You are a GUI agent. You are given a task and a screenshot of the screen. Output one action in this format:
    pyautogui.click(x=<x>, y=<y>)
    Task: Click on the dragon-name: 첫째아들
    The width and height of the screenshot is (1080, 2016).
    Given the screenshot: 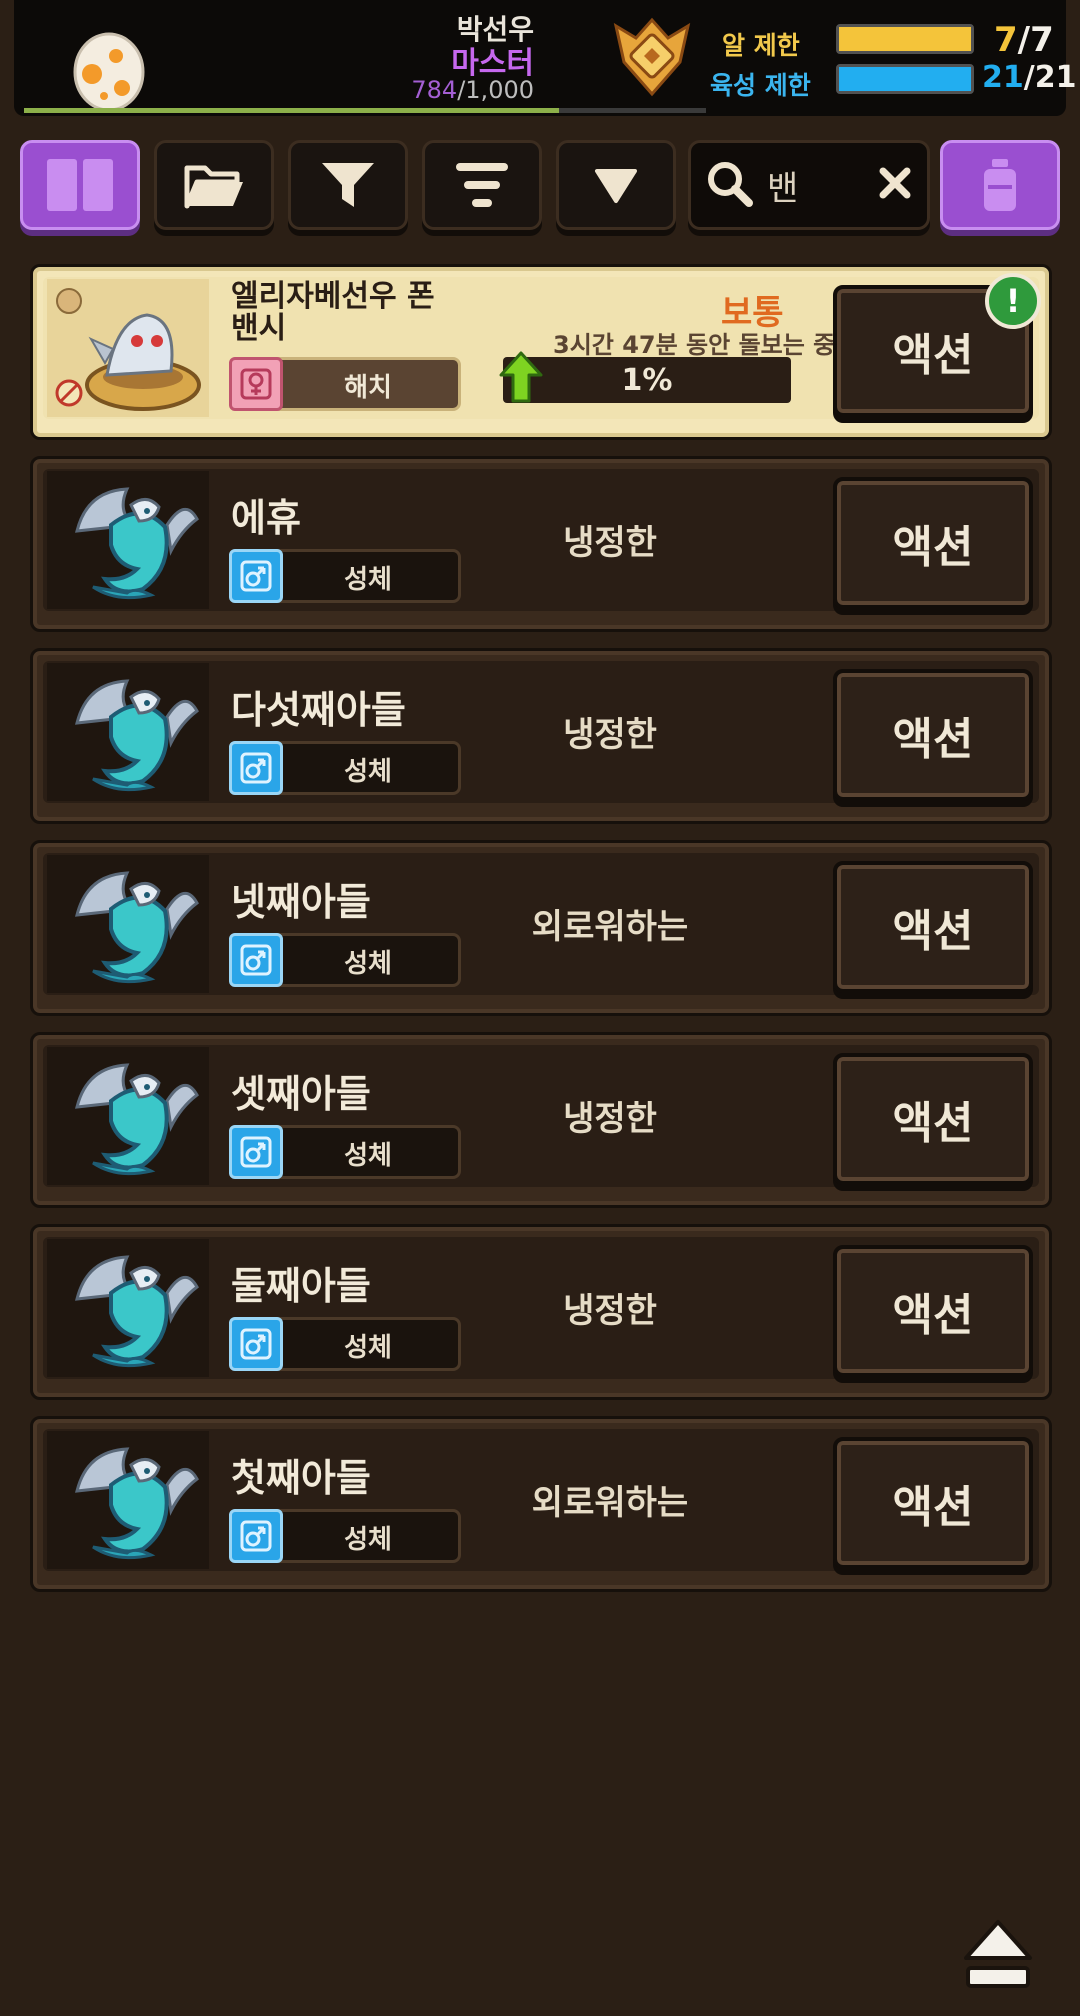 What is the action you would take?
    pyautogui.click(x=301, y=1478)
    